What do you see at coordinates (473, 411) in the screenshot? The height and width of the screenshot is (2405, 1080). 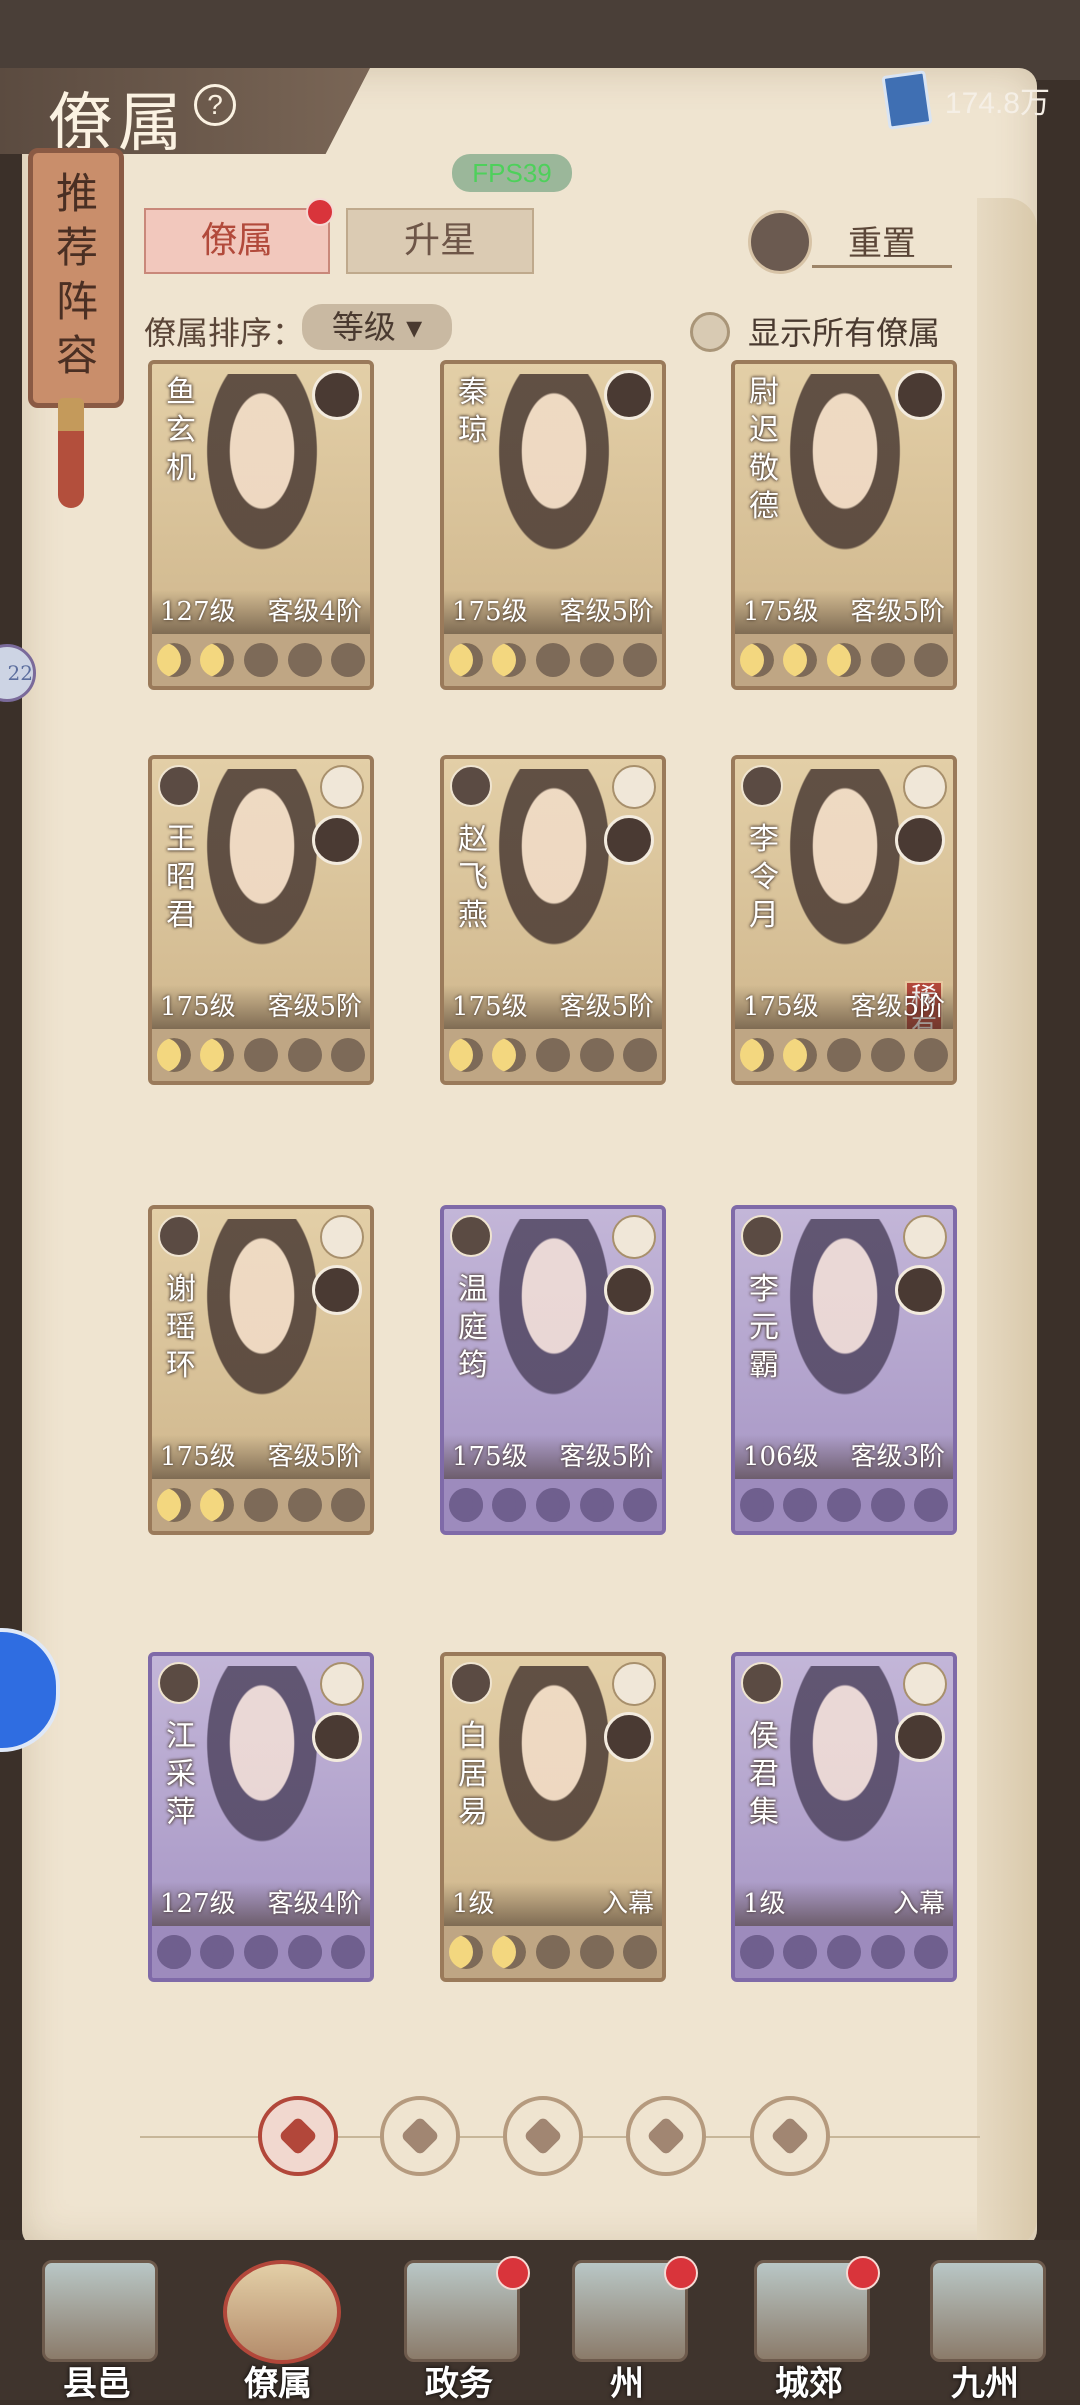 I see `retainer-name: 秦琼` at bounding box center [473, 411].